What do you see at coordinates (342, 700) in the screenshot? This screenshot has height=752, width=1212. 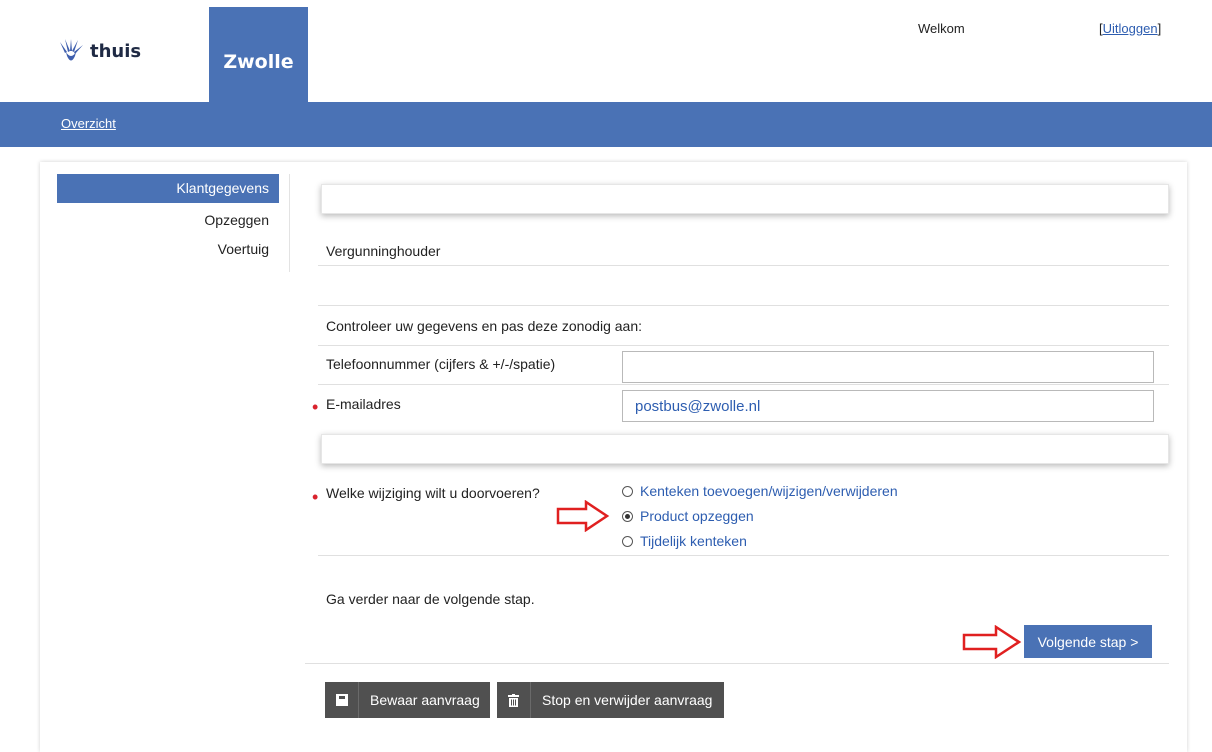 I see `save-icon` at bounding box center [342, 700].